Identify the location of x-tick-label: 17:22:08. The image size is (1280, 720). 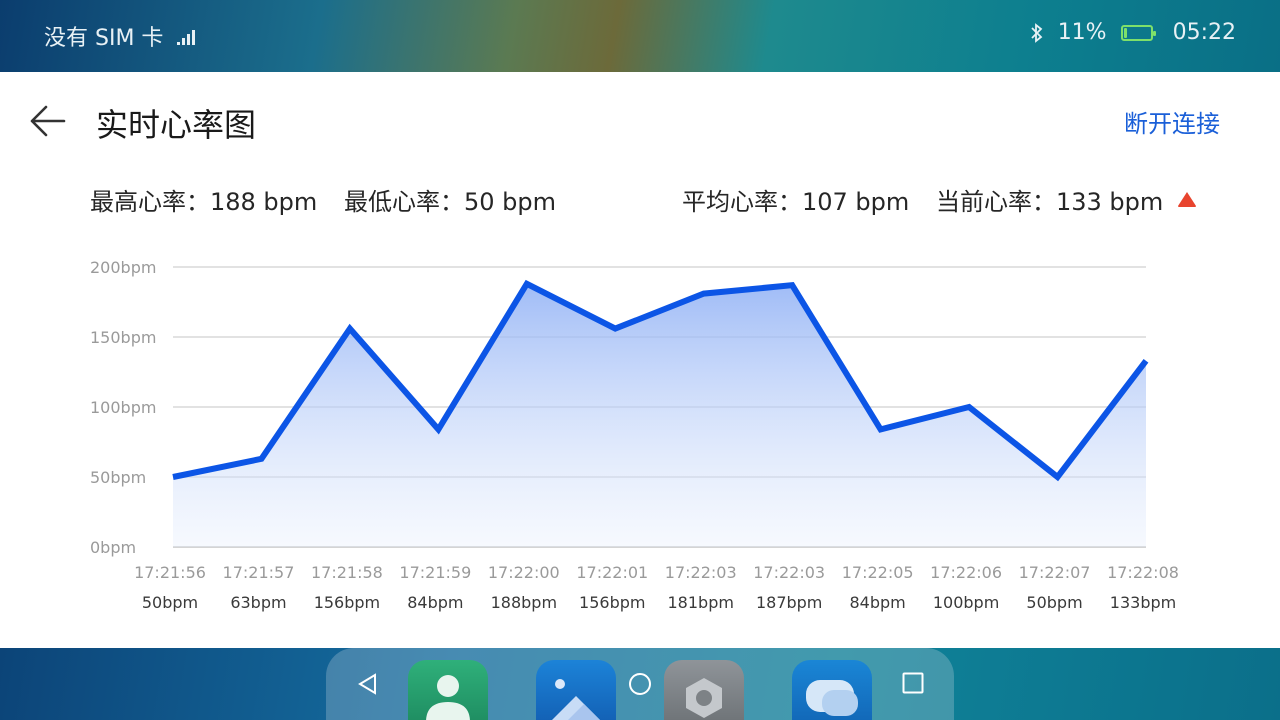
(1143, 572).